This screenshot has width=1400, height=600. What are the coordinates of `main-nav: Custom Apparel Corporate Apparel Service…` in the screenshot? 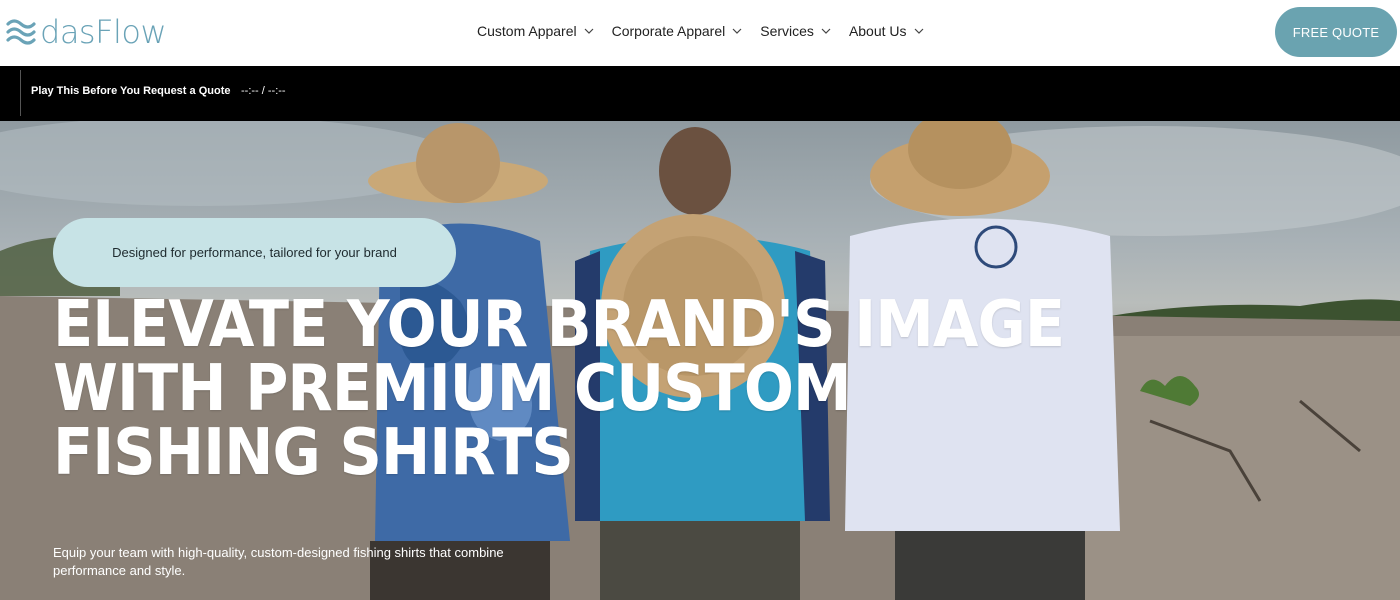 It's located at (709, 31).